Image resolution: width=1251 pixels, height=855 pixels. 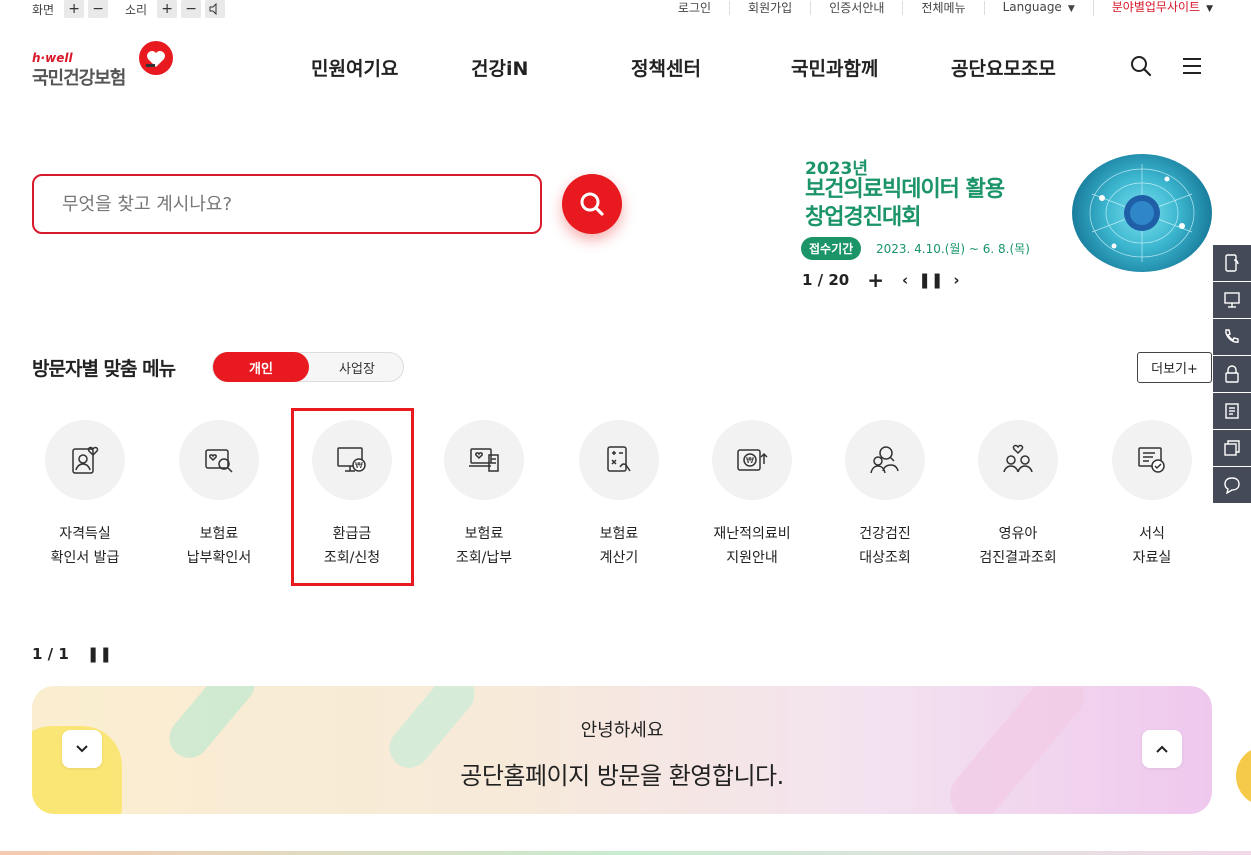 I want to click on language-label: Language, so click(x=1032, y=7).